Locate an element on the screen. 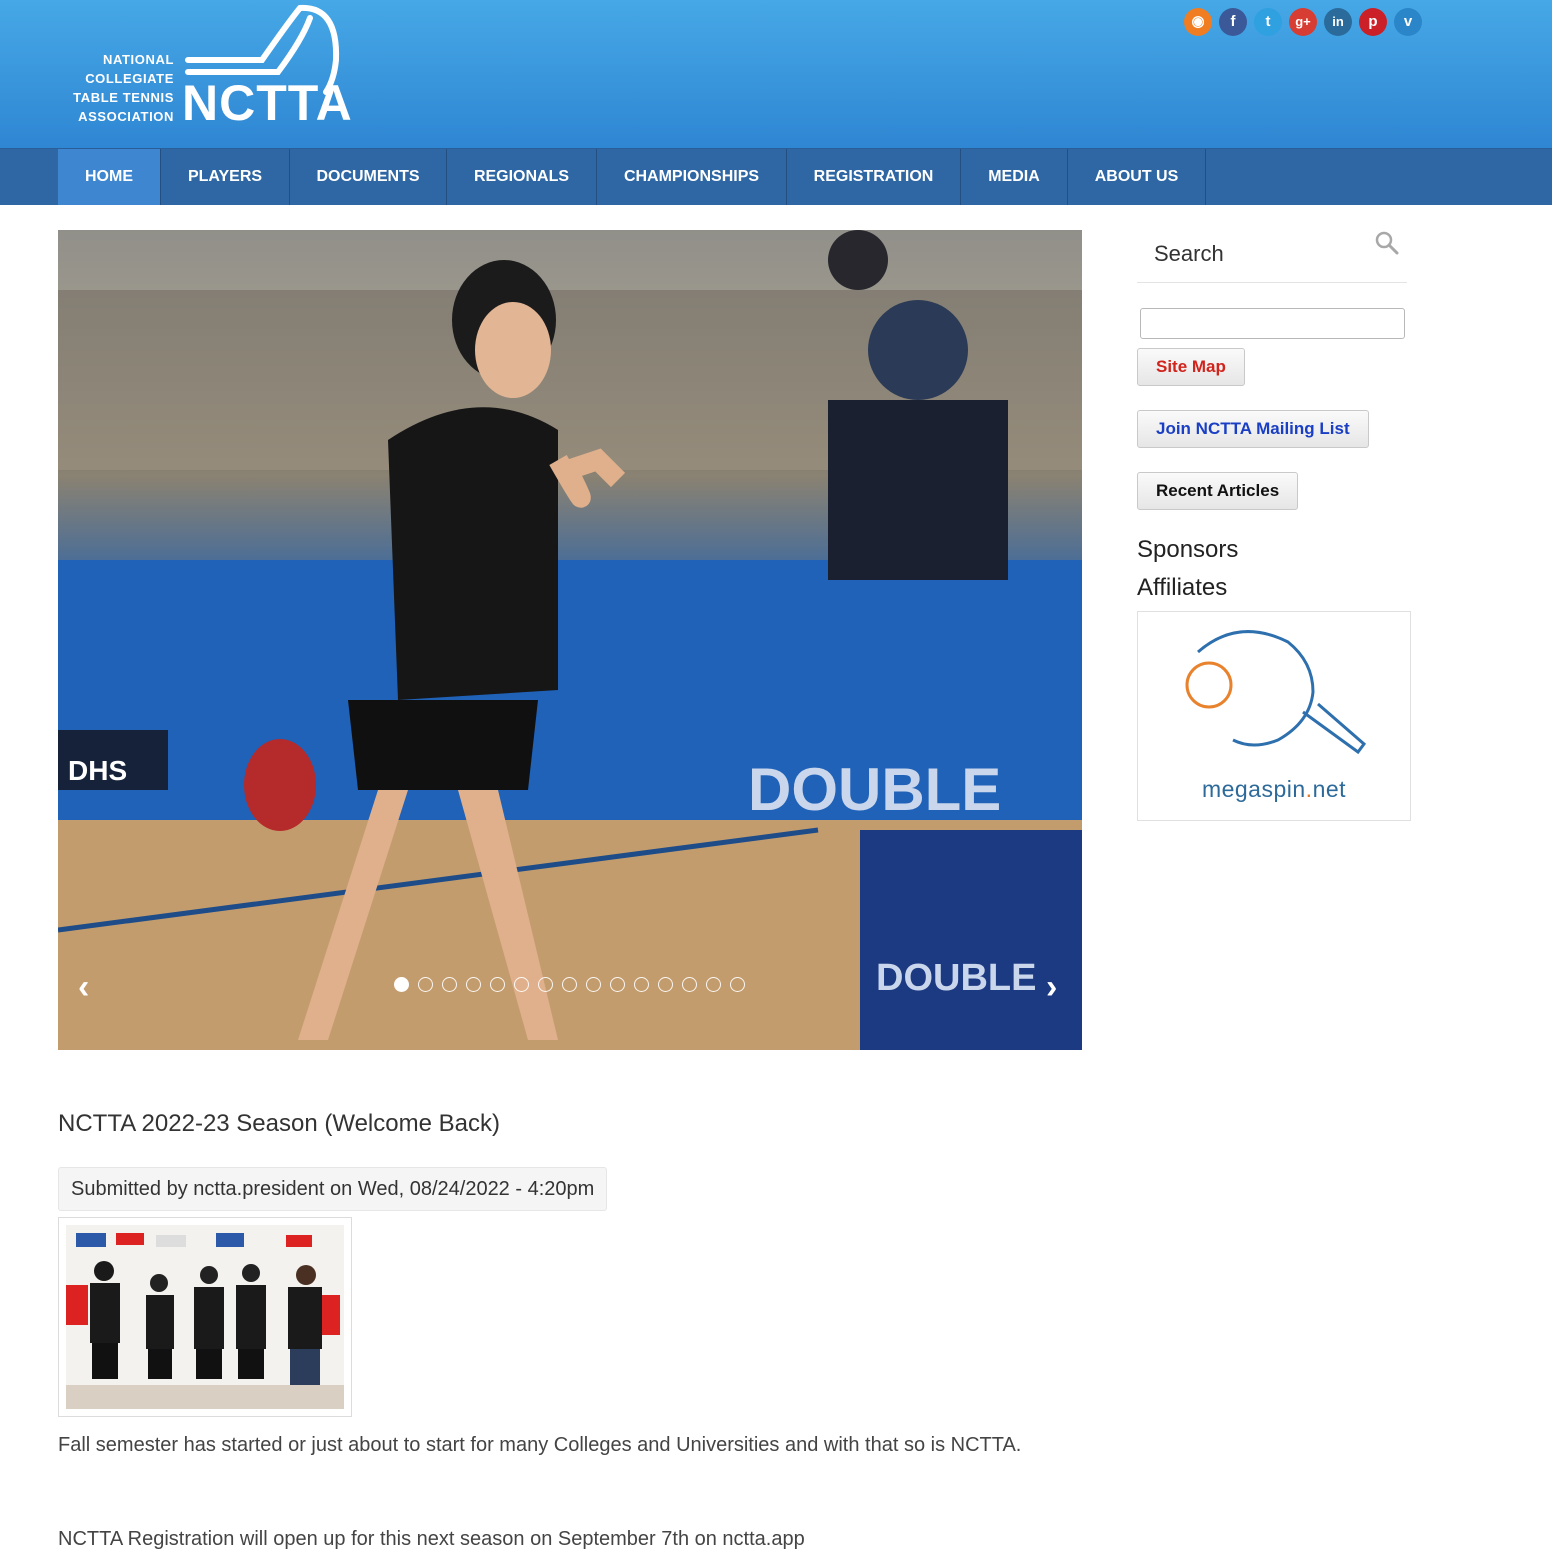 Image resolution: width=1552 pixels, height=1562 pixels. megaspin-logo-icon is located at coordinates (1276, 692).